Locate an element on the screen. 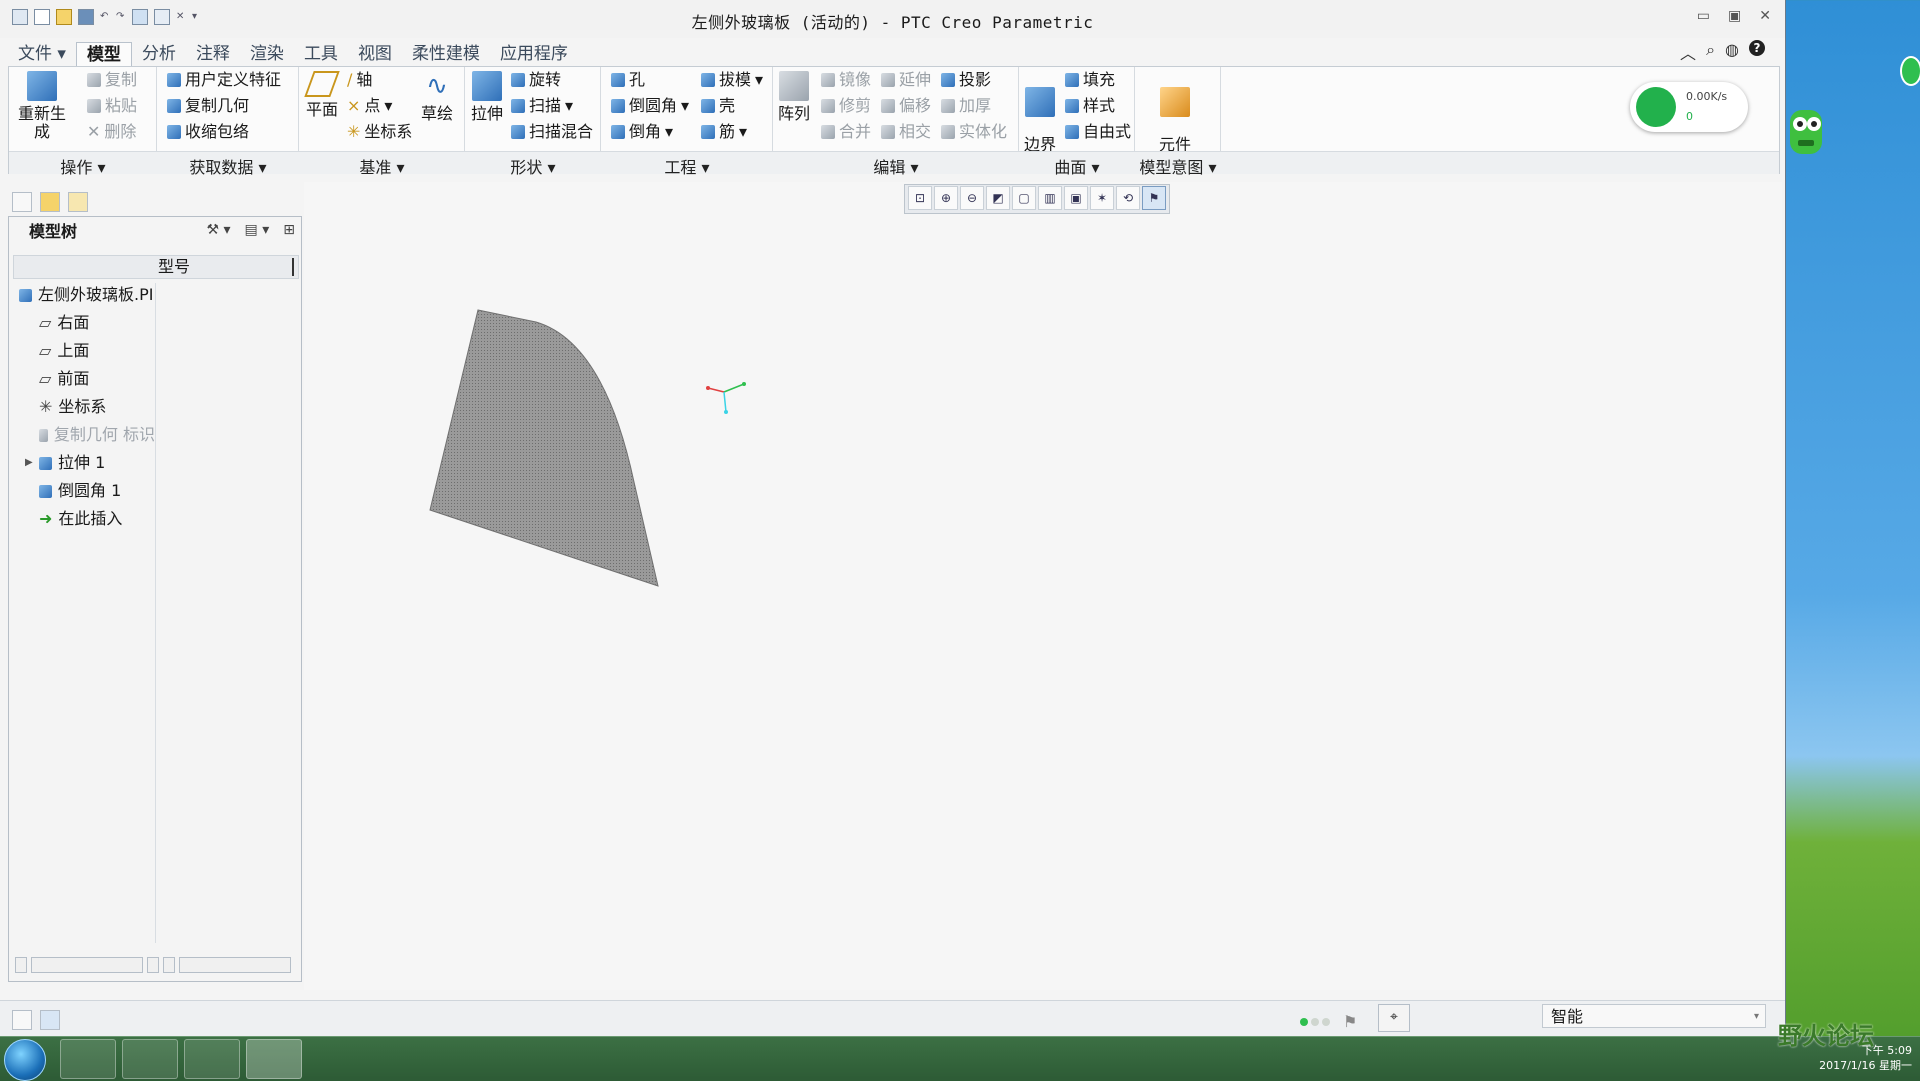 This screenshot has width=1920, height=1081. extrude-button: 拉伸 is located at coordinates (487, 97).